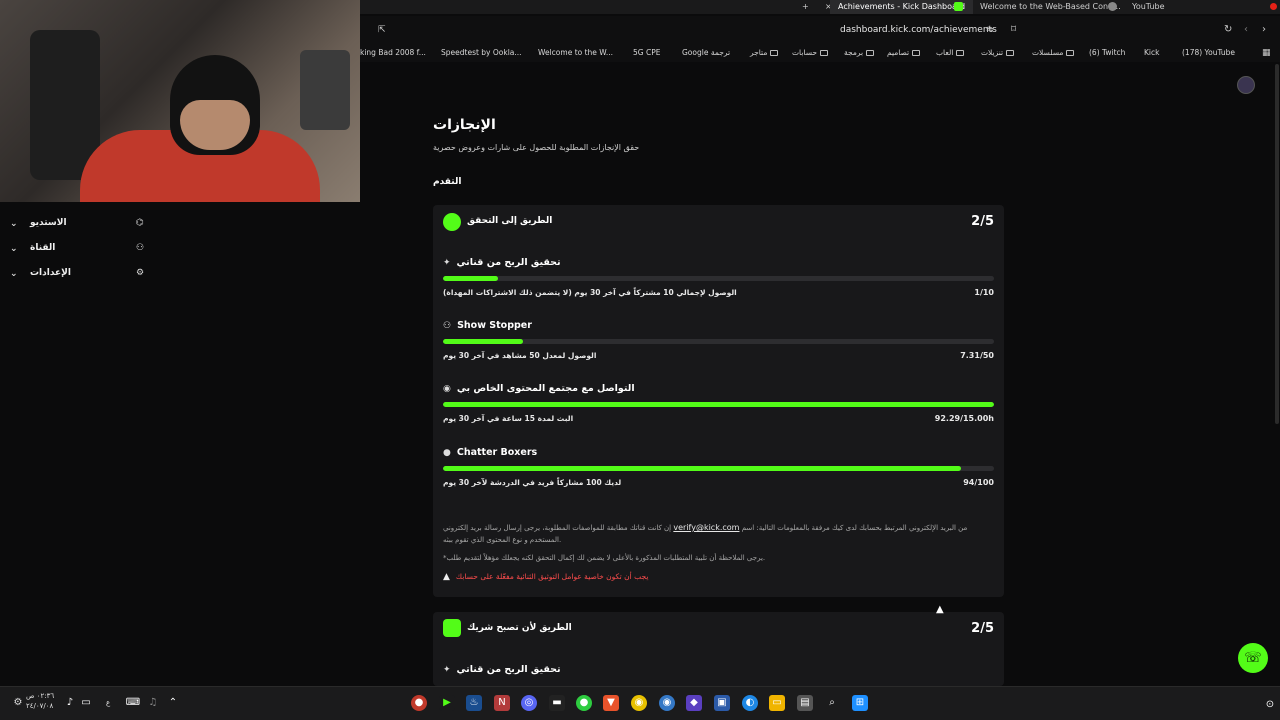 Image resolution: width=1280 pixels, height=720 pixels. I want to click on discord-icon: ◎, so click(529, 703).